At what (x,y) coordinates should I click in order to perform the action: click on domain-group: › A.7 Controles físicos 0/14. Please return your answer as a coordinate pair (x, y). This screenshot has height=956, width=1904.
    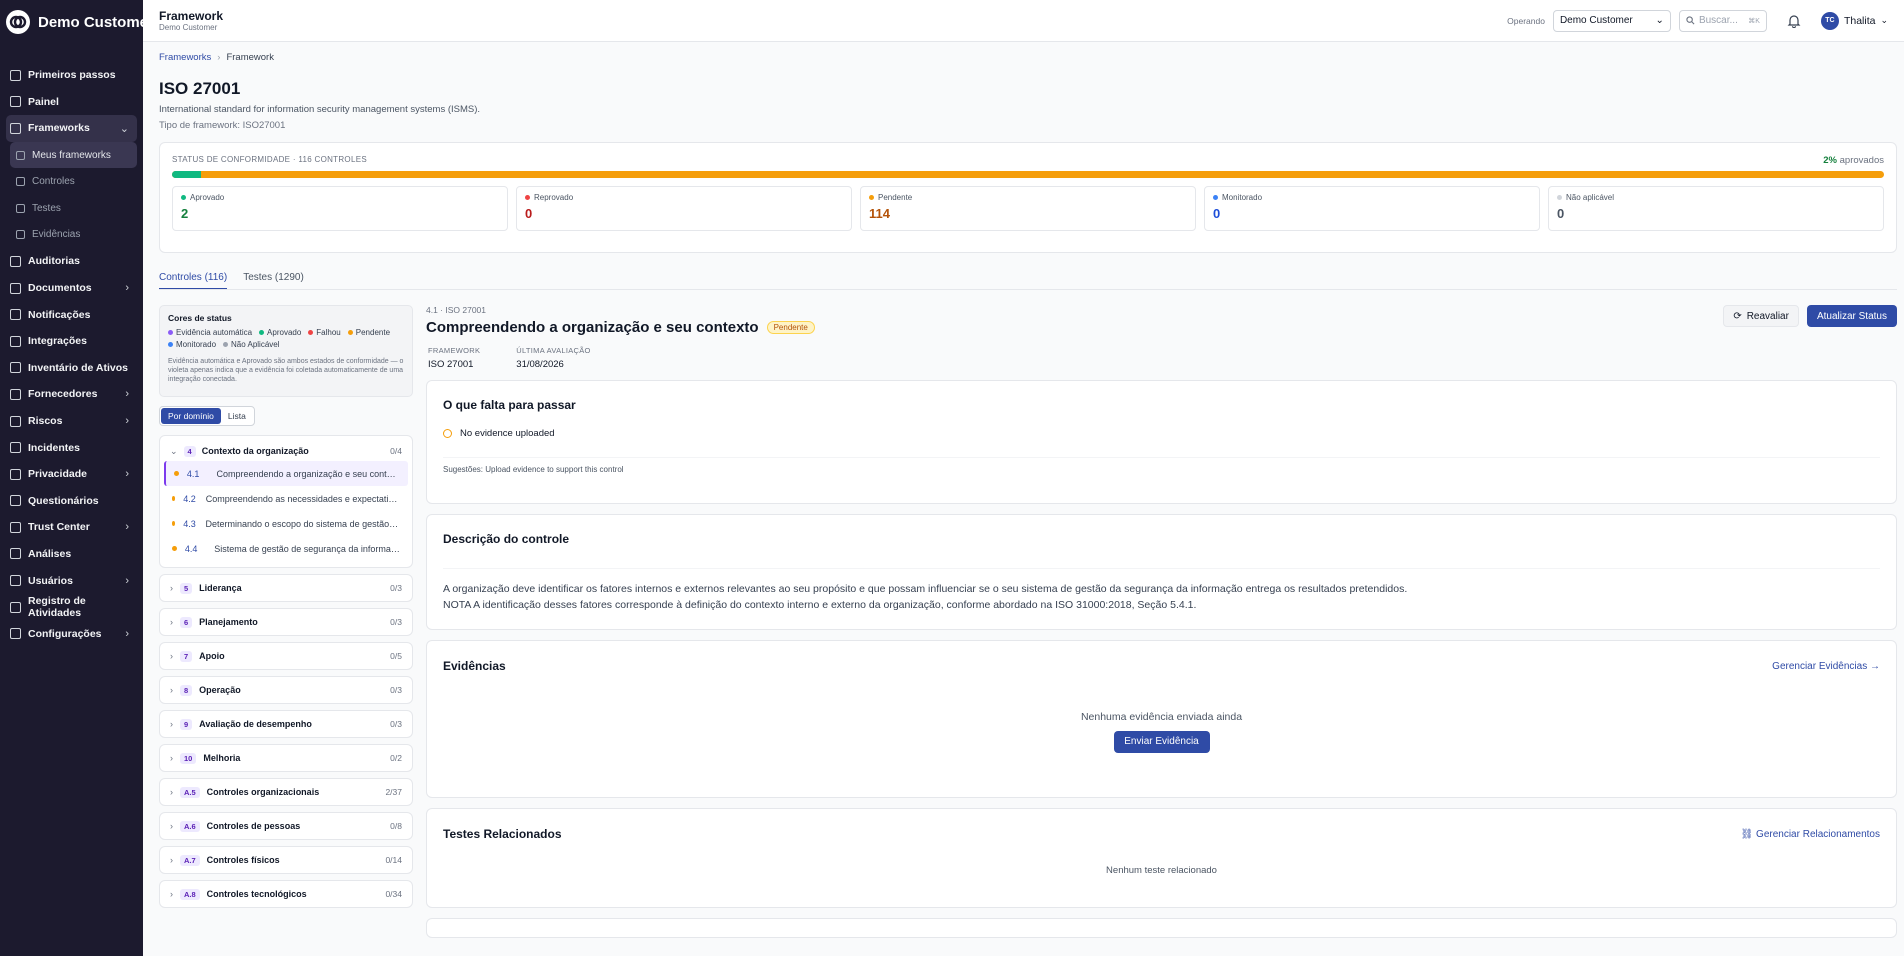
    Looking at the image, I should click on (286, 860).